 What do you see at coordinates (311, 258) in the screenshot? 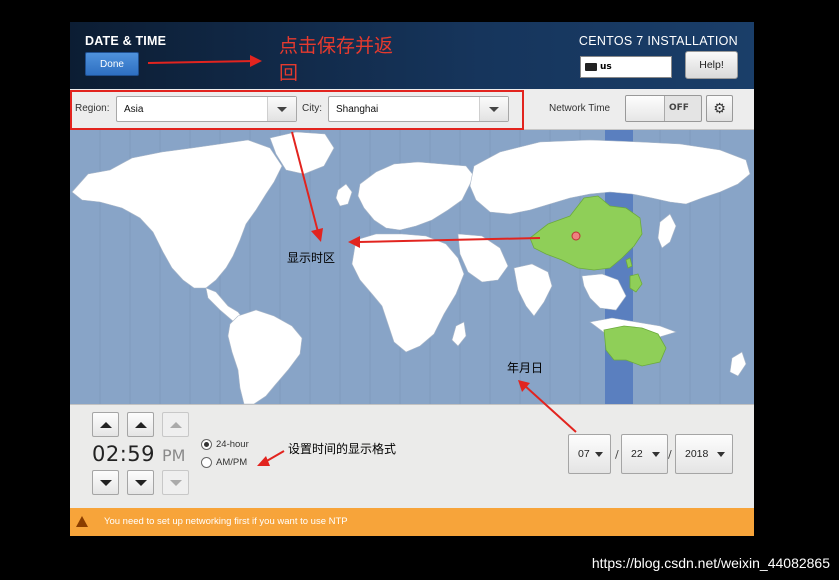
I see `annotation-show-timezone: 显示时区` at bounding box center [311, 258].